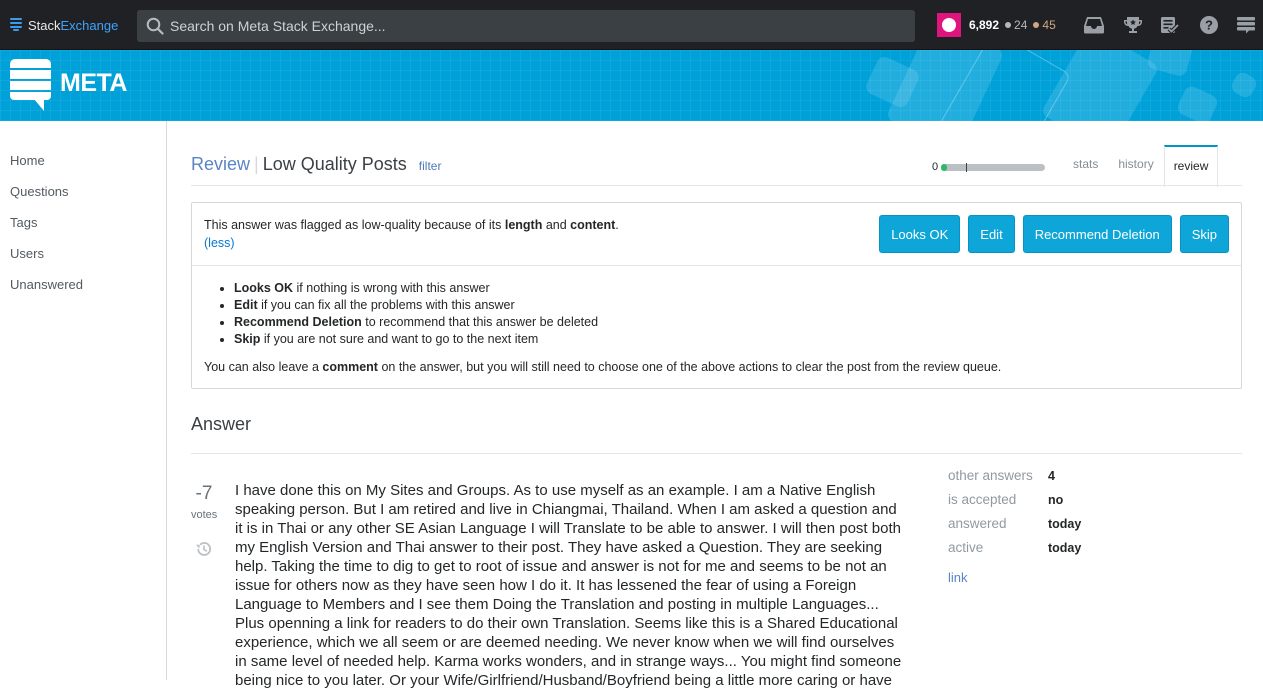 The width and height of the screenshot is (1263, 690). Describe the element at coordinates (155, 26) in the screenshot. I see `search-icon` at that location.